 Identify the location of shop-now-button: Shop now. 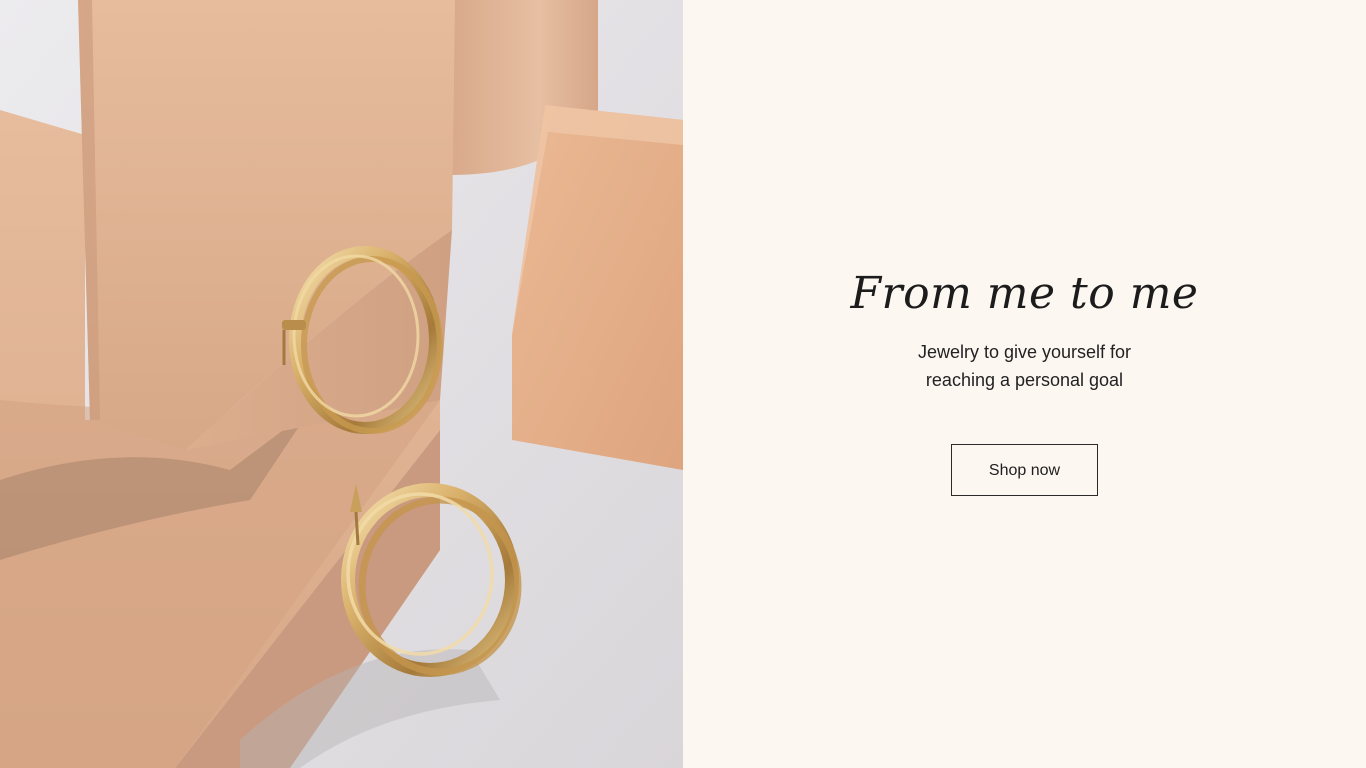
(1024, 470).